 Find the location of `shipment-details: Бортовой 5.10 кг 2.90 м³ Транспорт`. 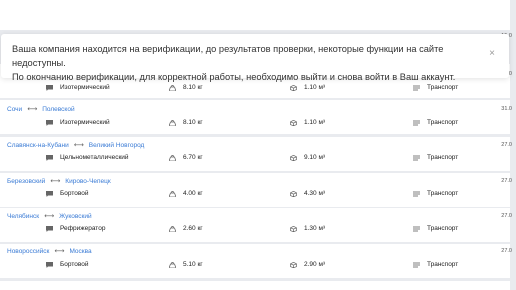

shipment-details: Бортовой 5.10 кг 2.90 м³ Транспорт is located at coordinates (255, 265).